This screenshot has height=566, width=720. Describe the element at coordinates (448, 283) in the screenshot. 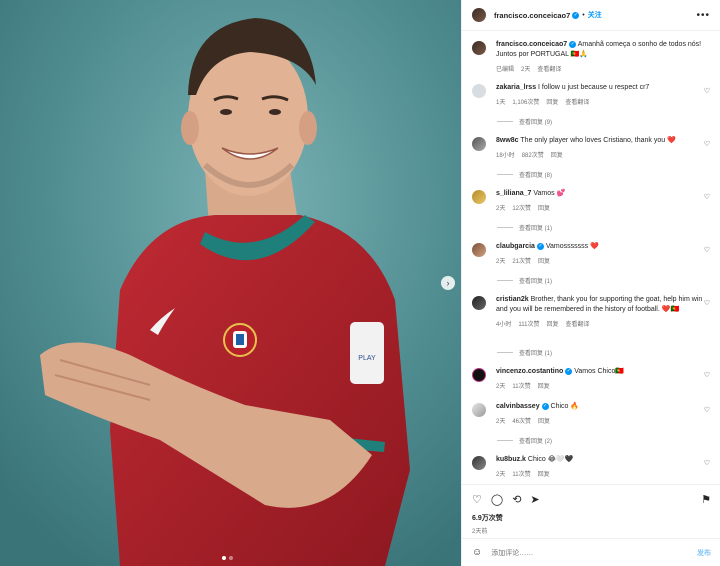

I see `carousel-next-button: ›` at that location.